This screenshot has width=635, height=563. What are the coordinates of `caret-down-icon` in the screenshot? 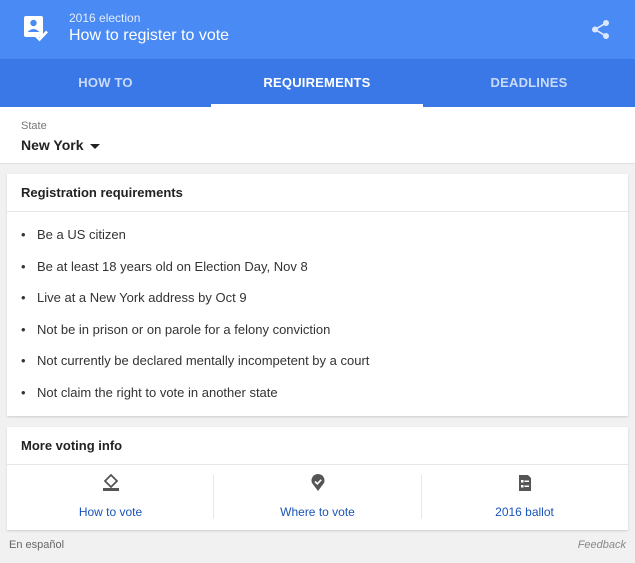 It's located at (94, 146).